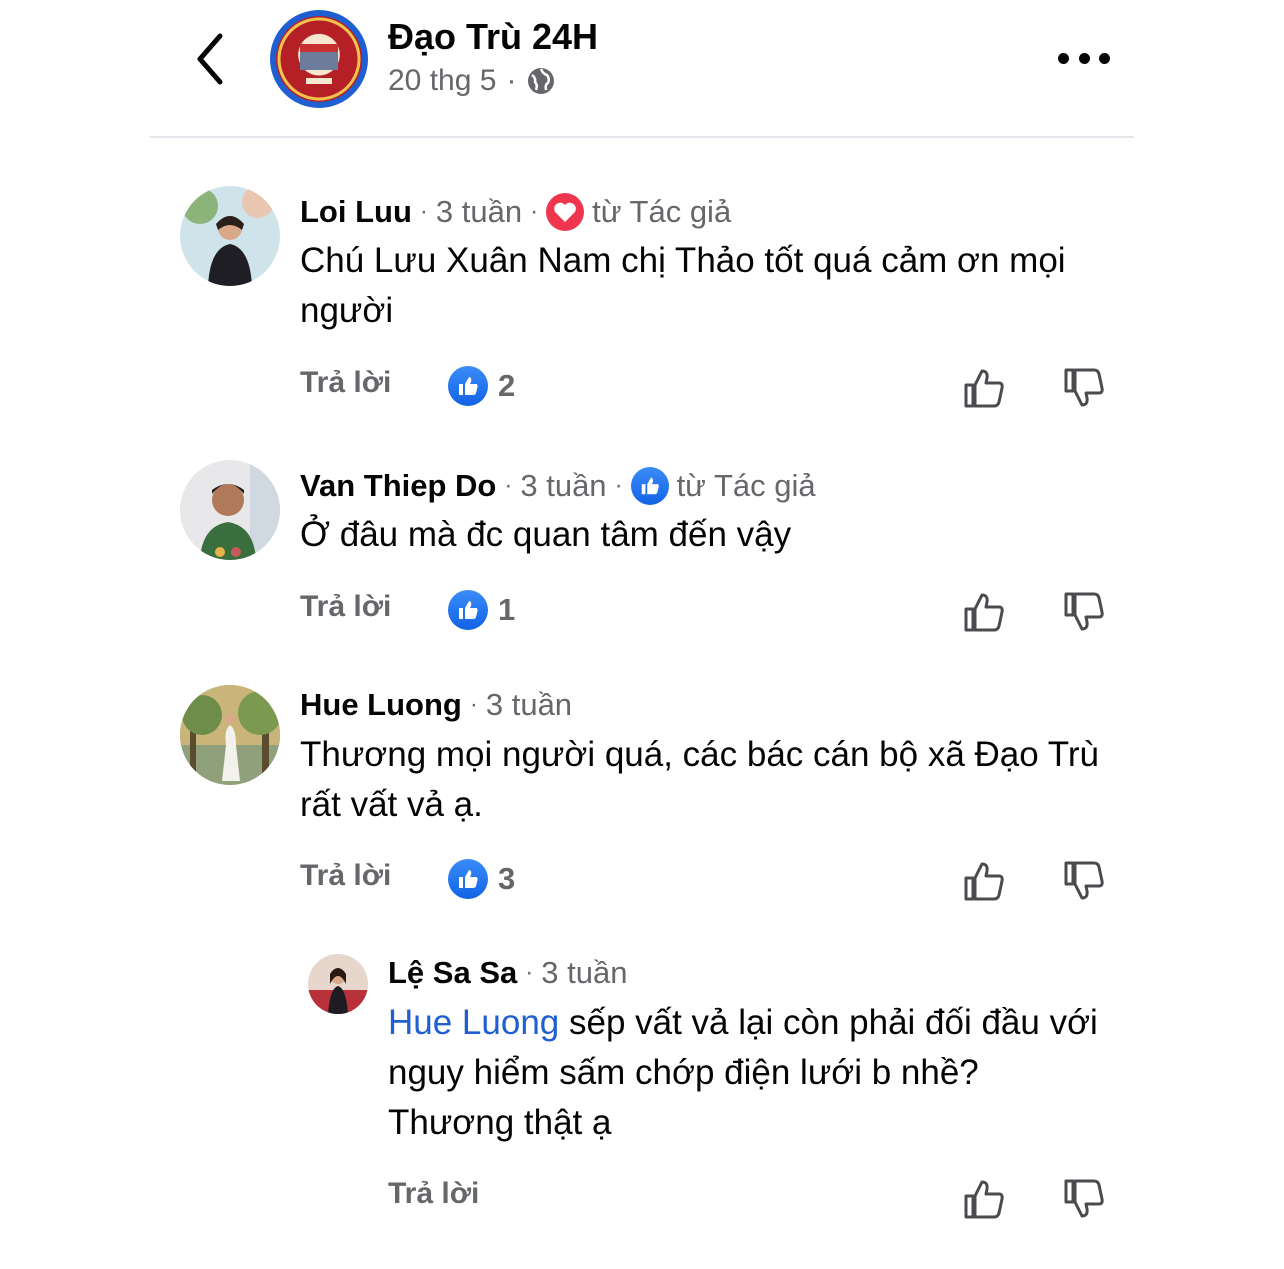 Image resolution: width=1284 pixels, height=1269 pixels. I want to click on heart-icon, so click(565, 212).